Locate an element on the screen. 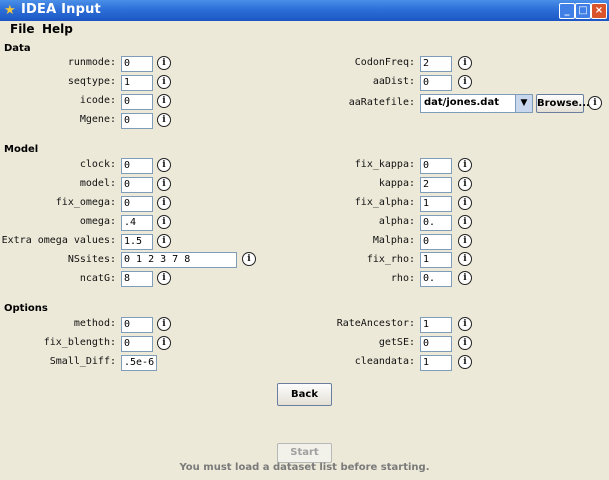 This screenshot has width=609, height=480. runmode-label: runmode: is located at coordinates (91, 62).